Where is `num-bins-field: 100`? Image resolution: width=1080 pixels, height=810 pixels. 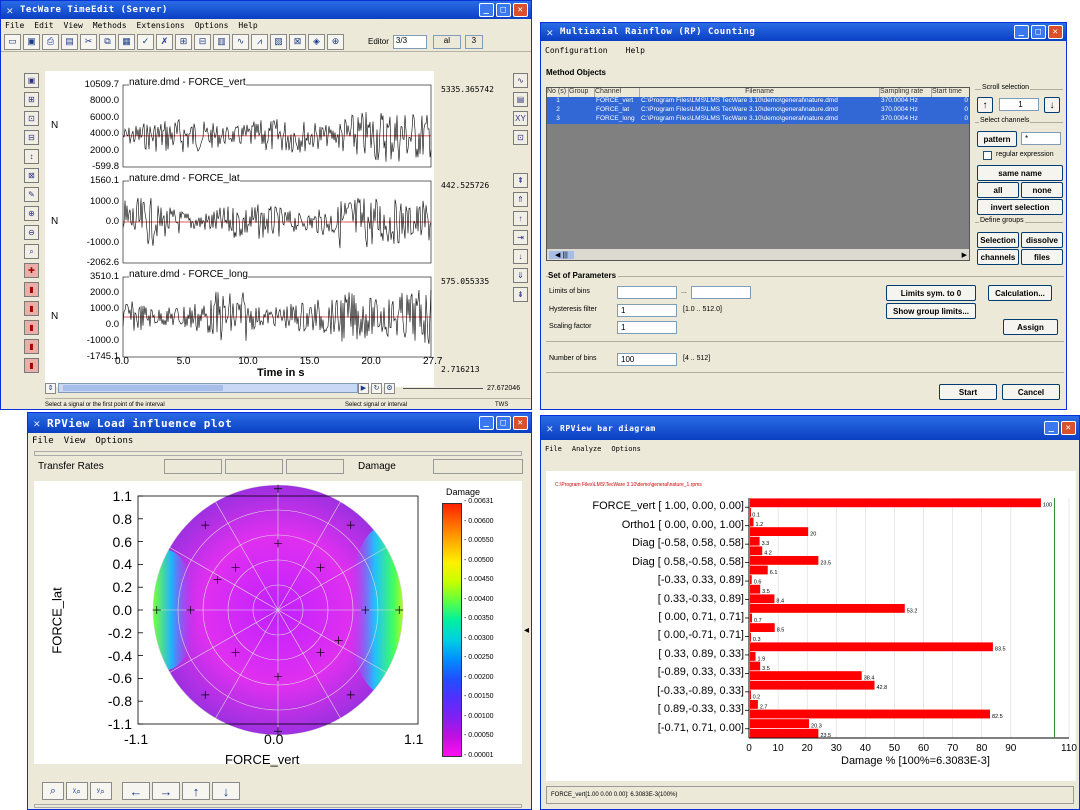
num-bins-field: 100 is located at coordinates (647, 359).